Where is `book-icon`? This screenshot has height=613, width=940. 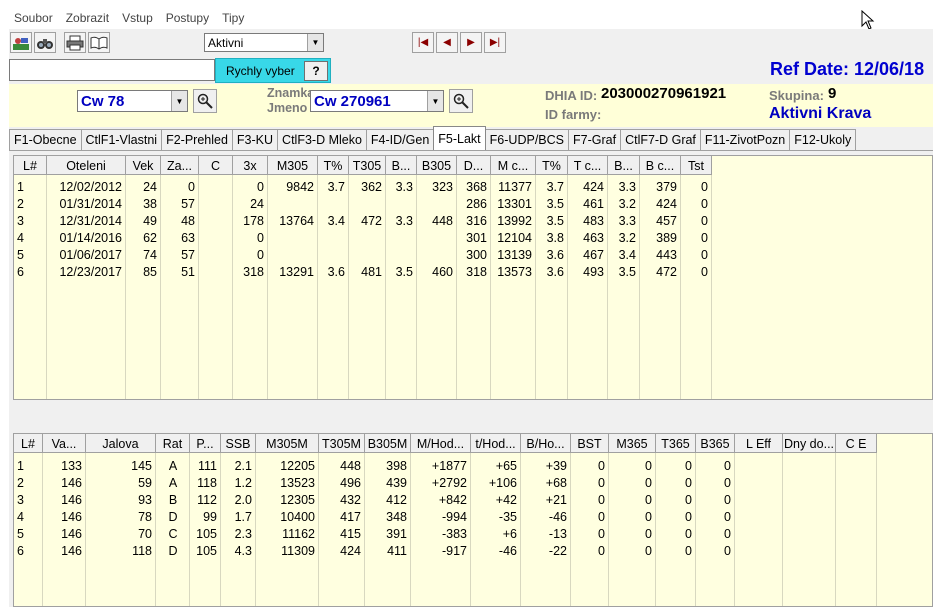
book-icon is located at coordinates (99, 42).